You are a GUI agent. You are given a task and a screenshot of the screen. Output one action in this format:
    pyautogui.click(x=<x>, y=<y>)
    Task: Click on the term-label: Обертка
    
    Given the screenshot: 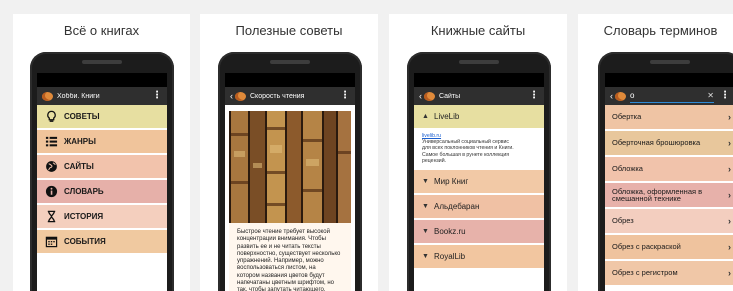 What is the action you would take?
    pyautogui.click(x=627, y=117)
    